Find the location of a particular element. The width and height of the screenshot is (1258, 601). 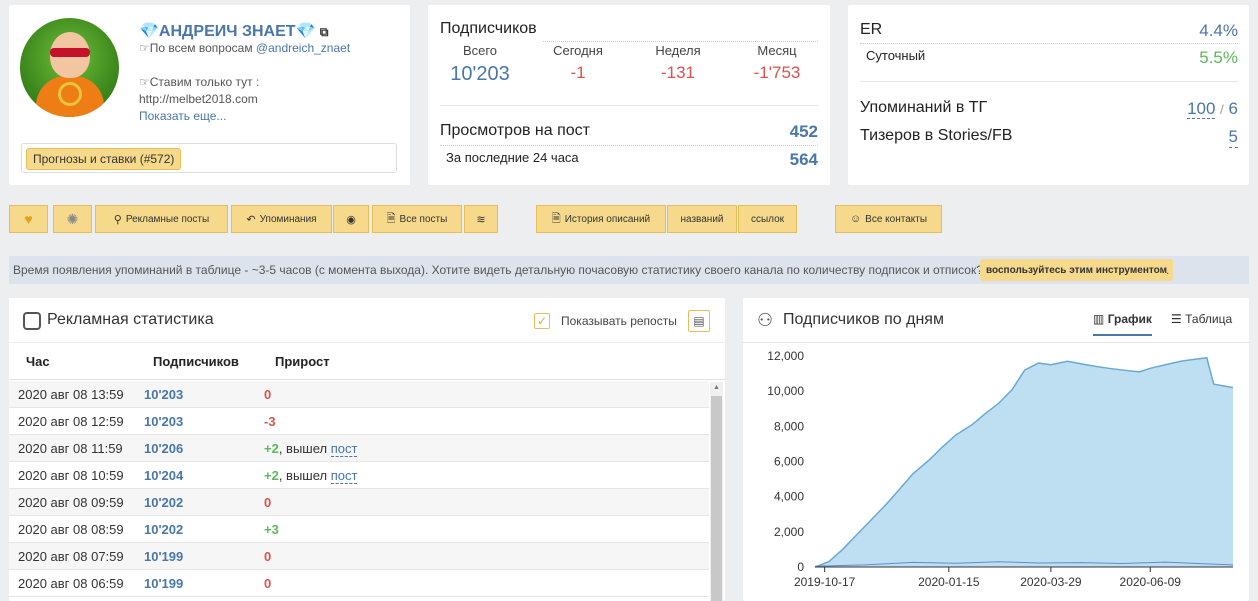

row-date: 2020 авг 08 07:59 is located at coordinates (71, 556).